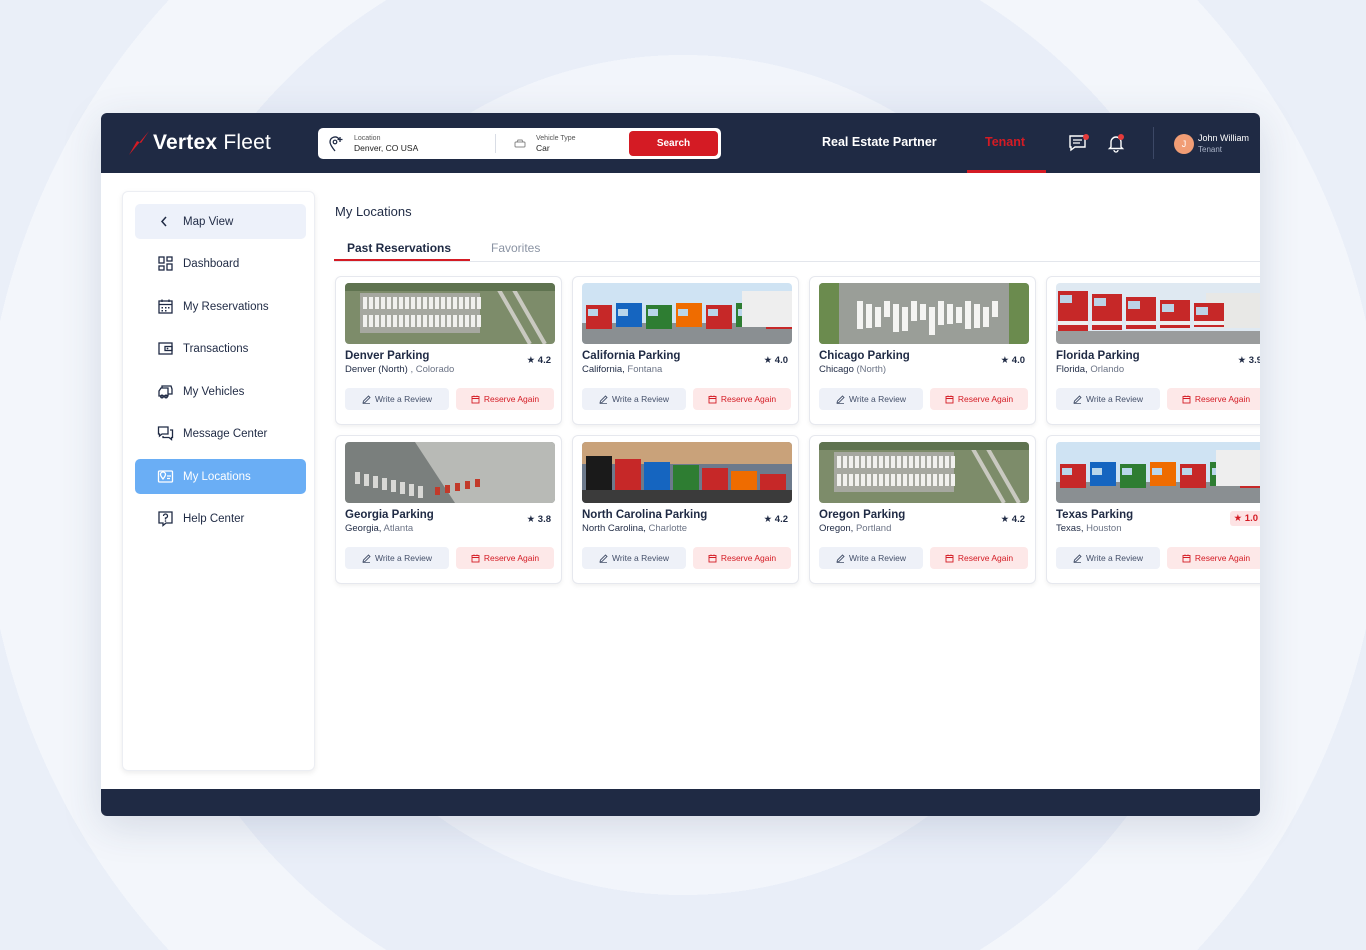  Describe the element at coordinates (165, 392) in the screenshot. I see `vehicles-icon` at that location.